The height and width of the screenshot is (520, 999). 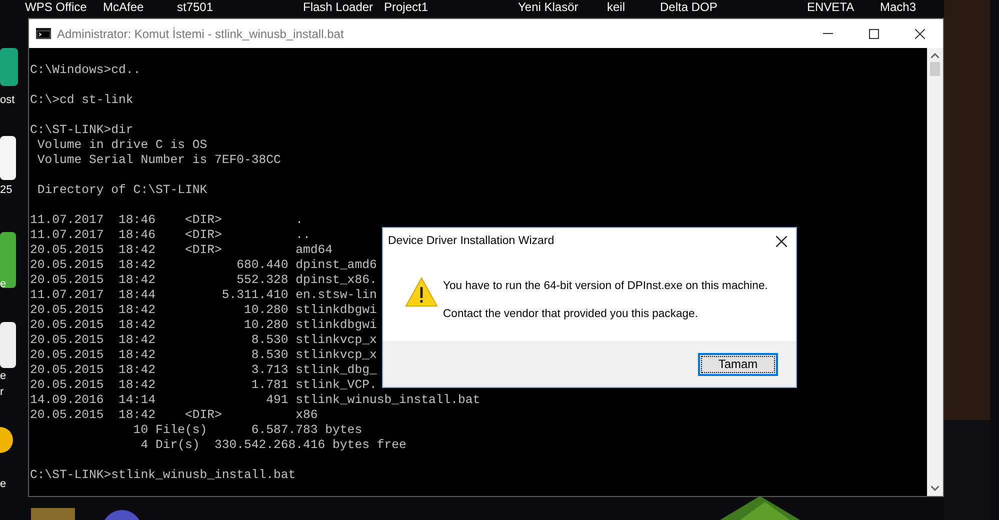 What do you see at coordinates (195, 7) in the screenshot?
I see `desktop-icon-label: st7501` at bounding box center [195, 7].